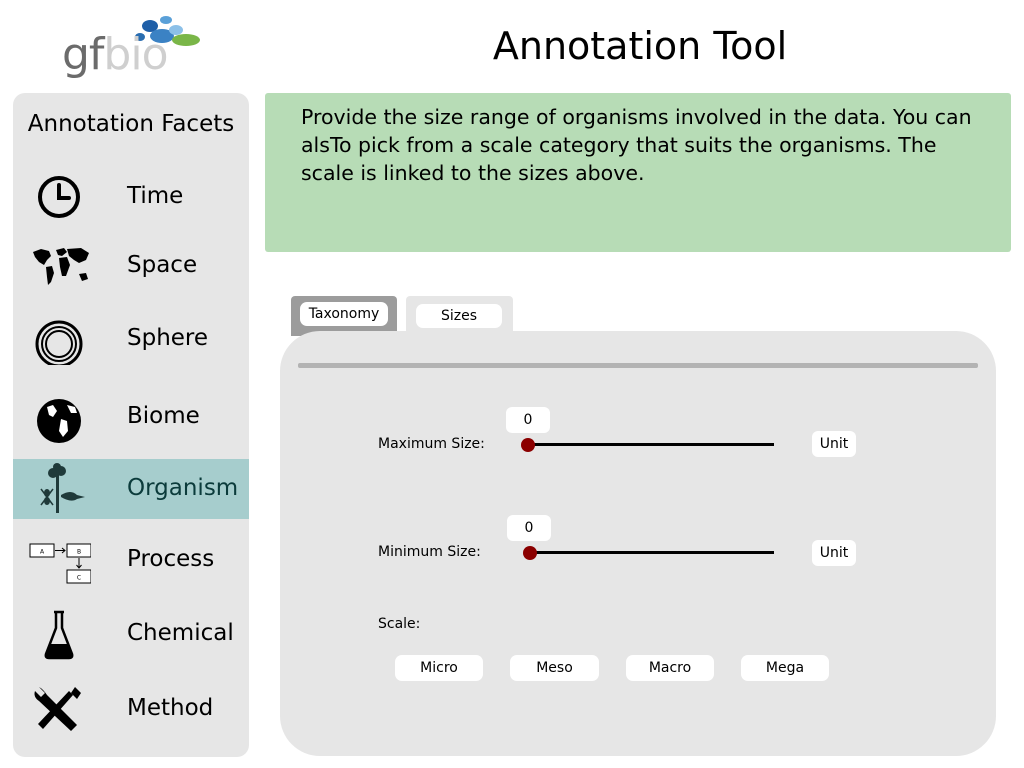 The height and width of the screenshot is (768, 1024). Describe the element at coordinates (171, 559) in the screenshot. I see `facet-label-process: Process` at that location.